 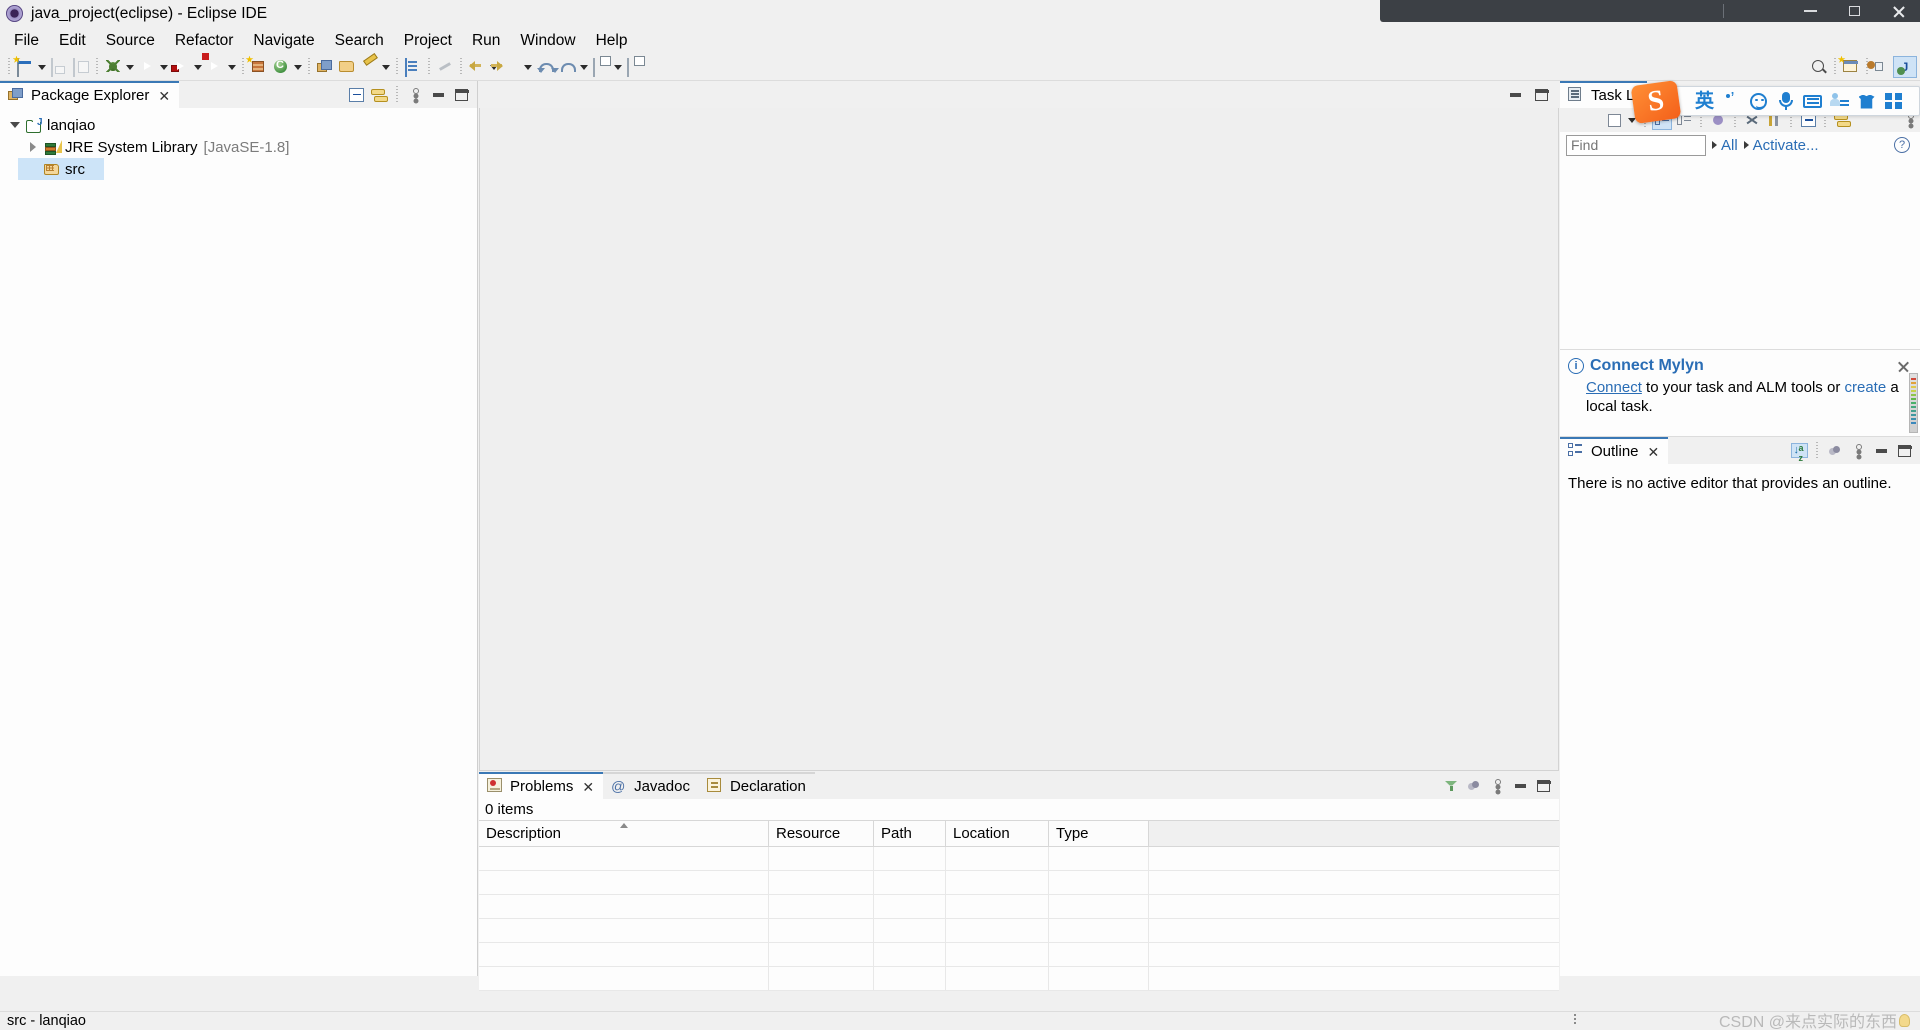 I want to click on close-icon, so click(x=1903, y=366).